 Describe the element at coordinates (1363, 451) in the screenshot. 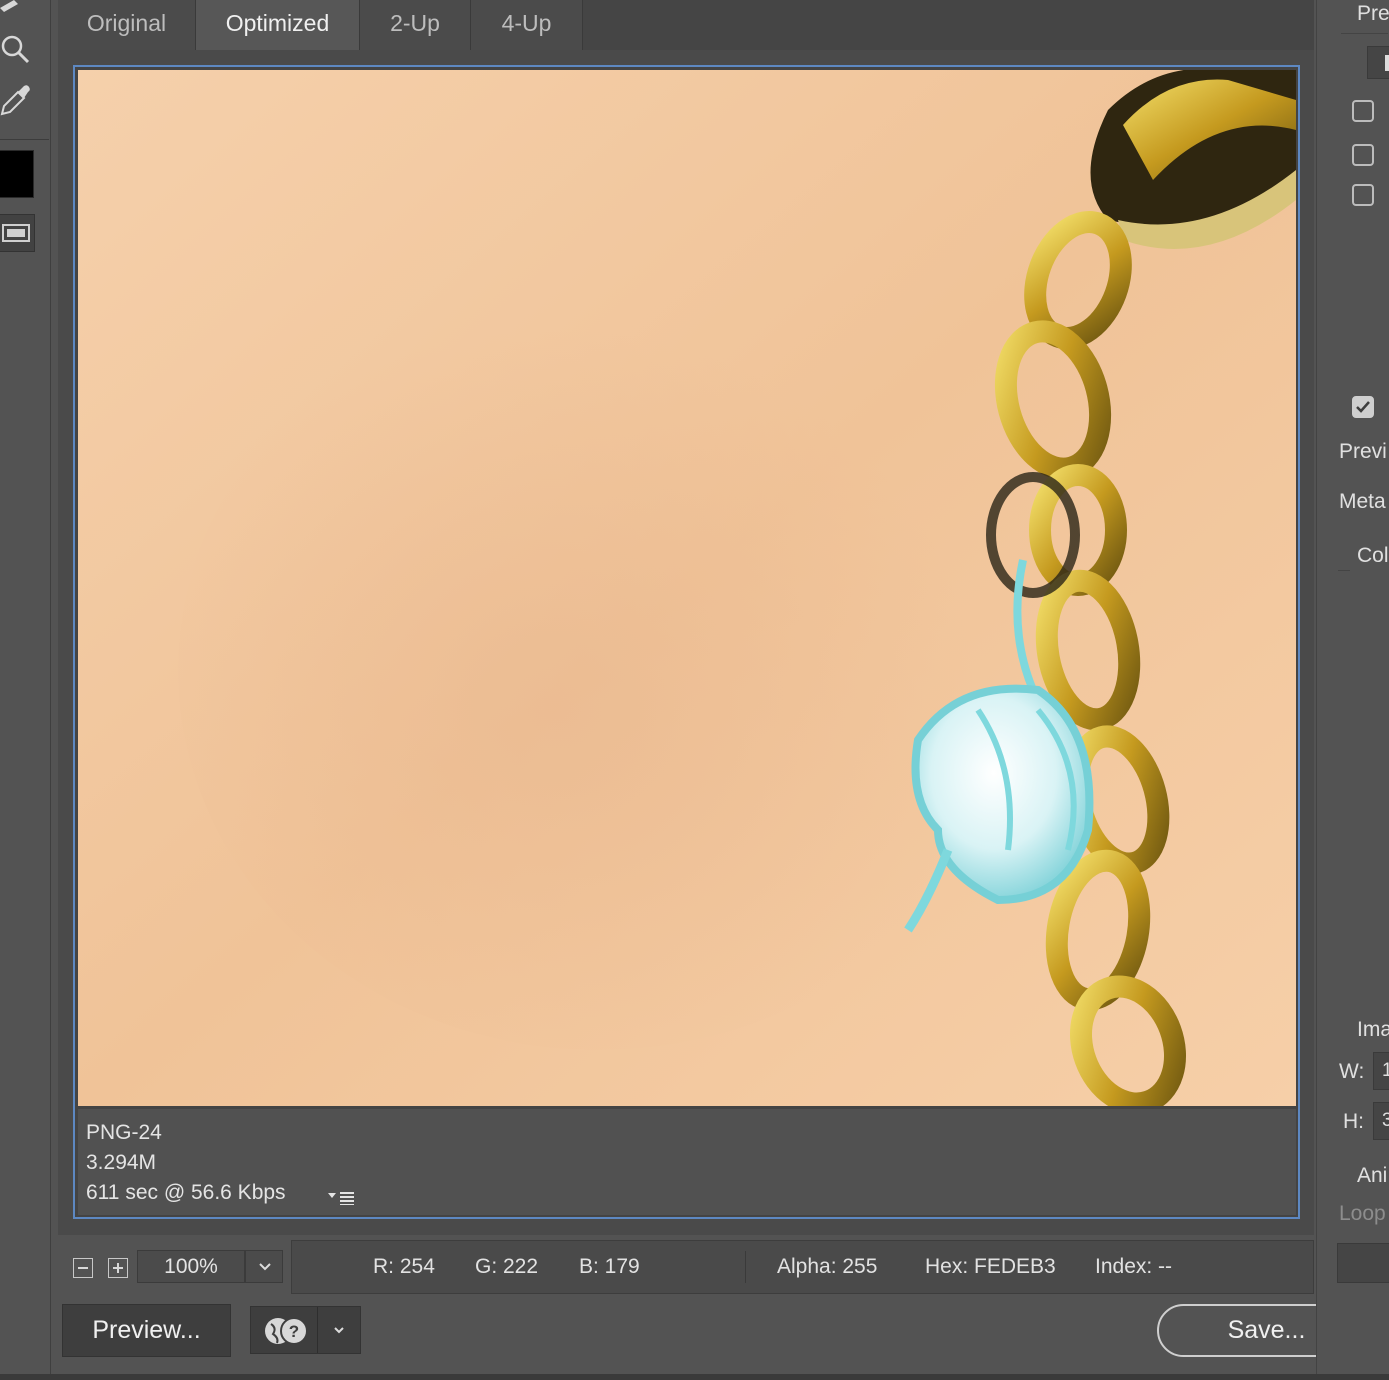

I see `preview-section-label: Previ` at that location.